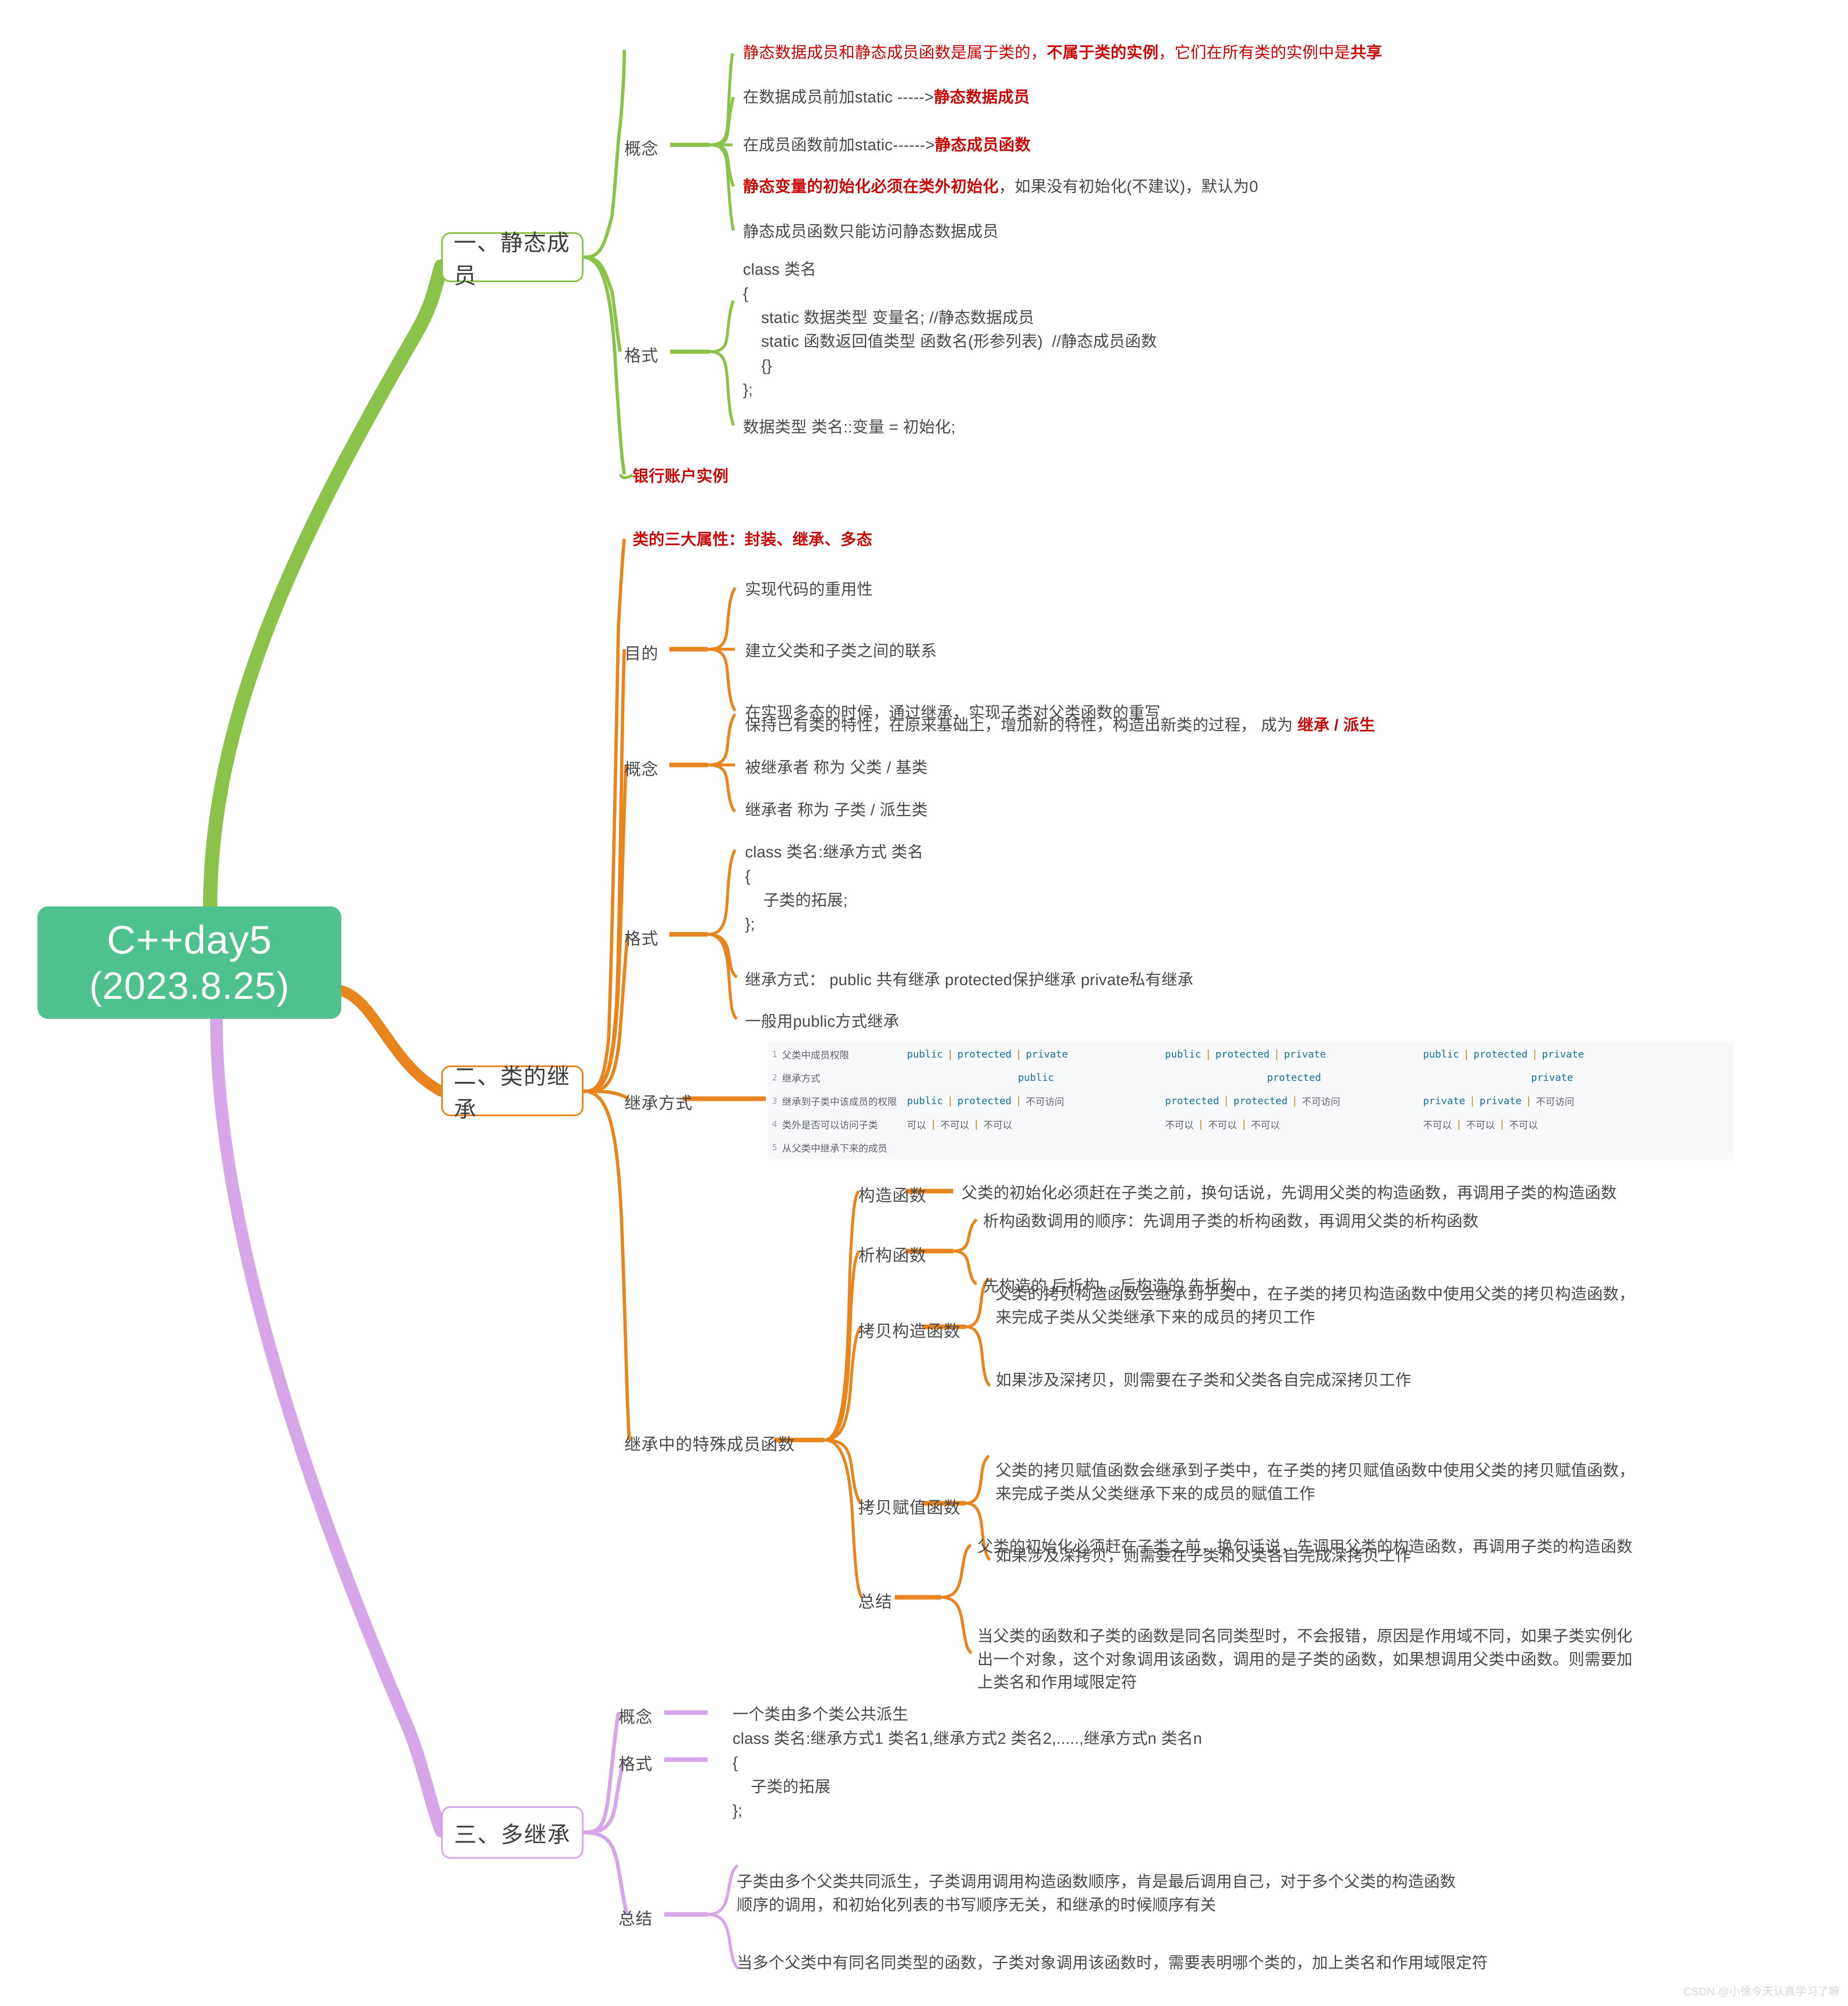 Image resolution: width=1848 pixels, height=2006 pixels. Describe the element at coordinates (775, 1077) in the screenshot. I see `row-number: 2` at that location.